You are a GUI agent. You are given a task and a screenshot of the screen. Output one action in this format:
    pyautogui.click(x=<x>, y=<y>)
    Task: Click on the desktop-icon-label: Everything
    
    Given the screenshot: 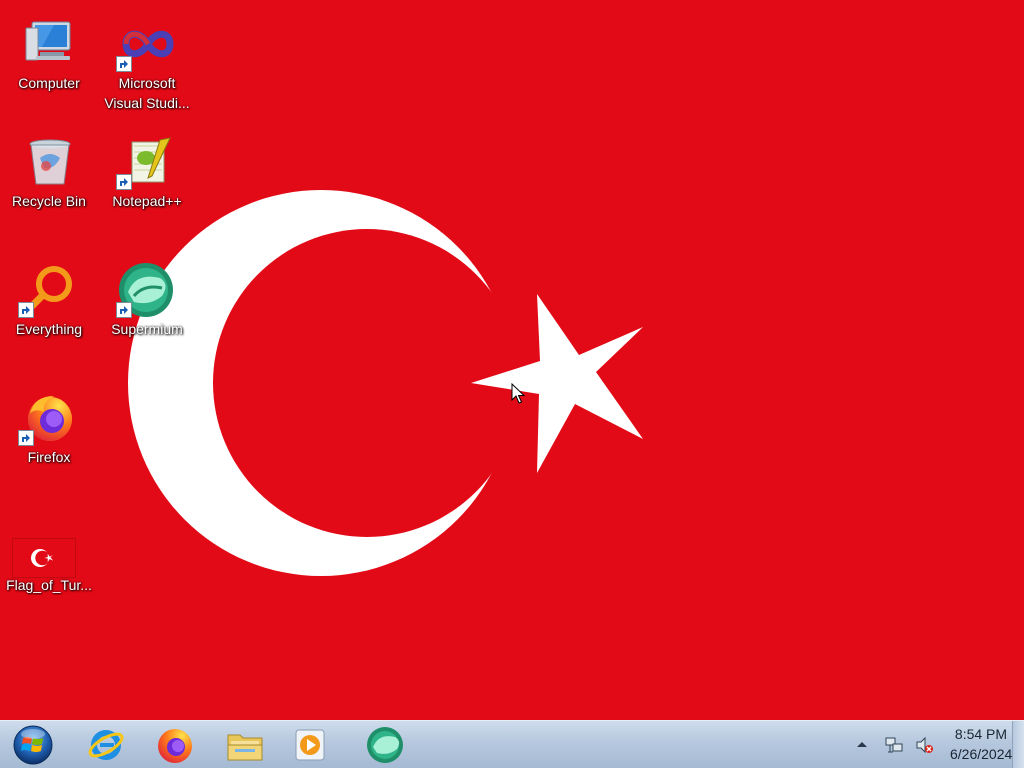 What is the action you would take?
    pyautogui.click(x=49, y=329)
    